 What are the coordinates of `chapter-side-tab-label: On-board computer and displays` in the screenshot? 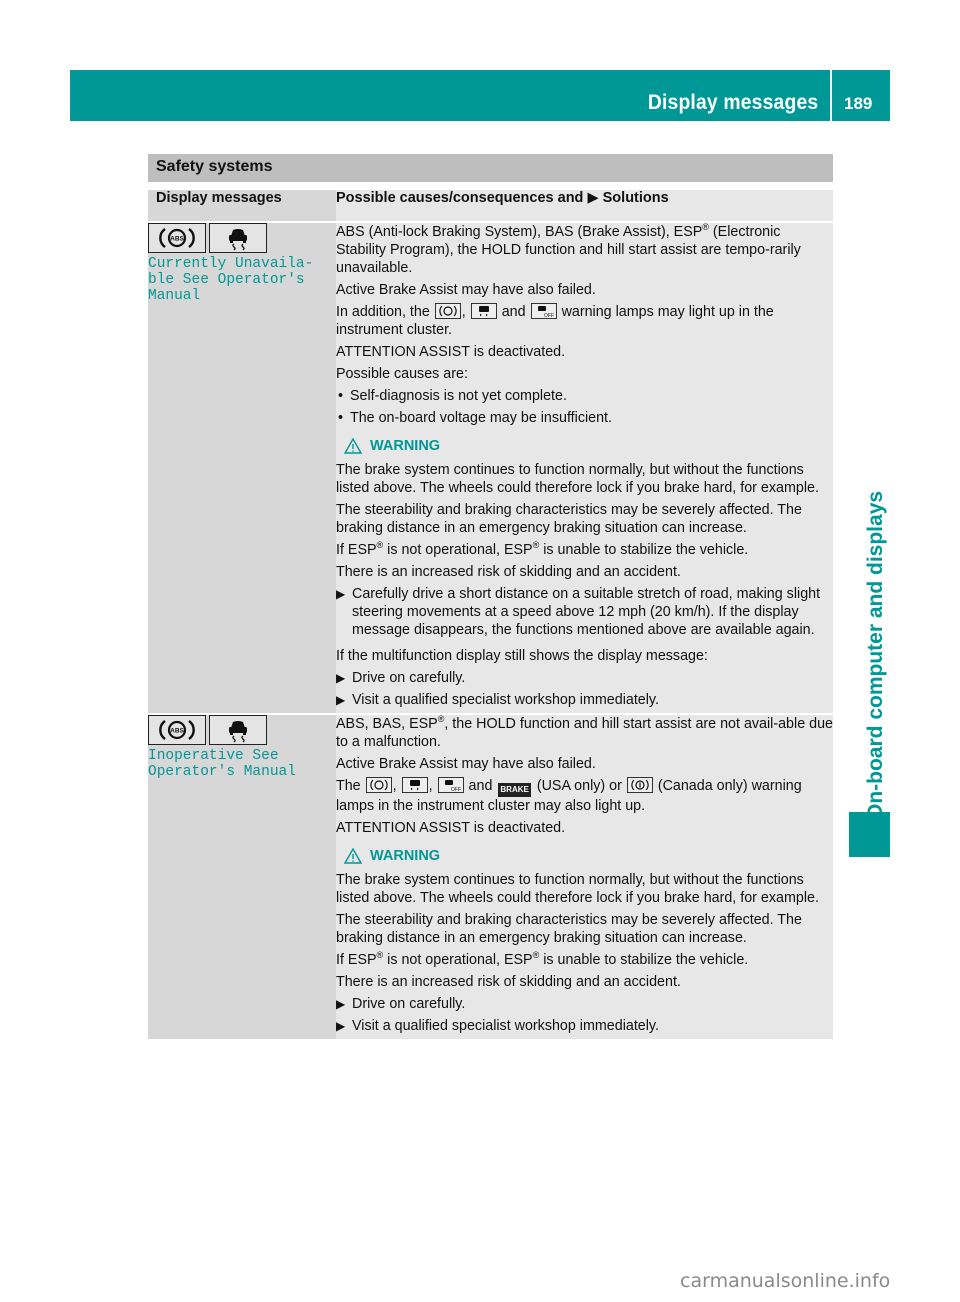 It's located at (875, 655).